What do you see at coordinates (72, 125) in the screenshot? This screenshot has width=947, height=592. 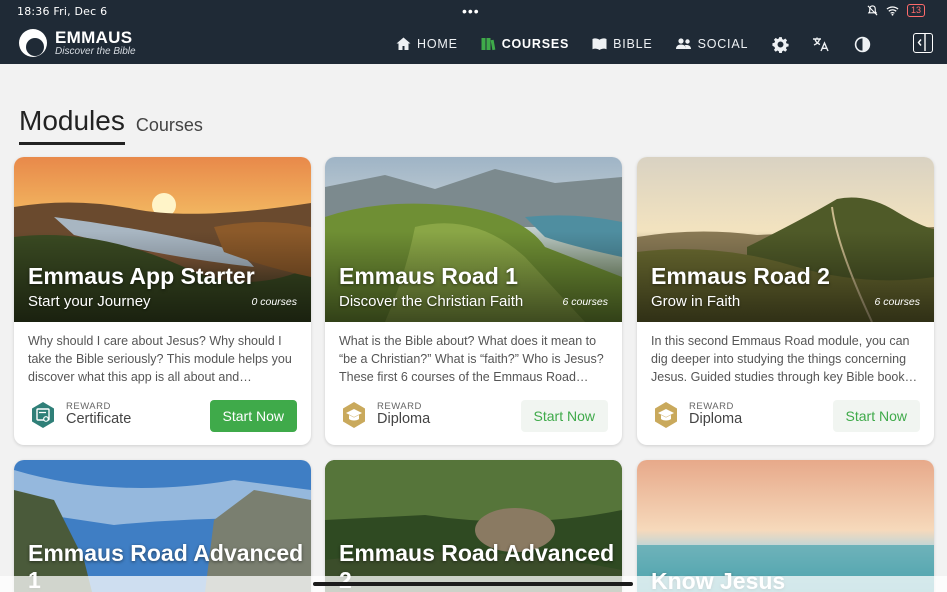 I see `tab-modules: Modules` at bounding box center [72, 125].